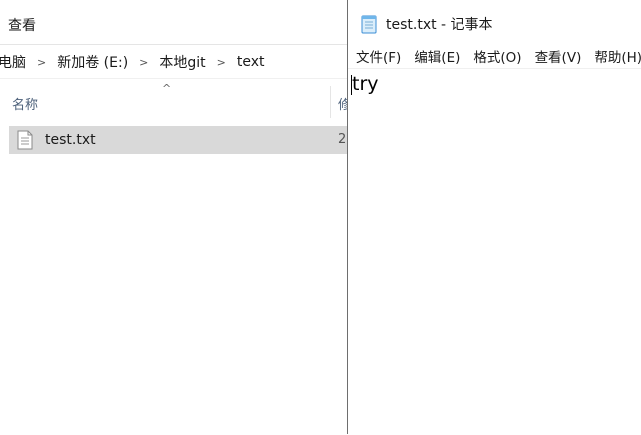 The height and width of the screenshot is (435, 641). What do you see at coordinates (342, 139) in the screenshot?
I see `file-modified-partial: 2` at bounding box center [342, 139].